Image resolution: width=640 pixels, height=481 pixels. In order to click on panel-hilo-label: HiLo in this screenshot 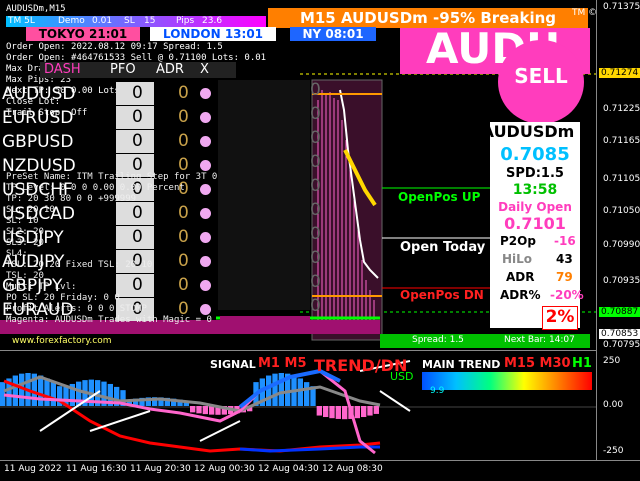, I will do `click(517, 259)`.